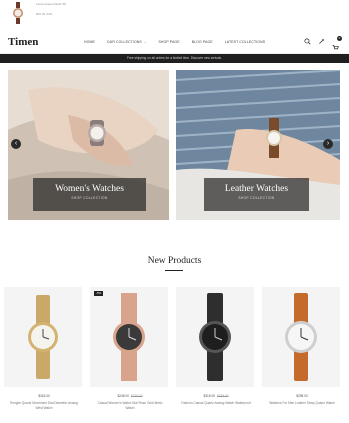 Image resolution: width=349 pixels, height=423 pixels. I want to click on site-logo: Timen, so click(23, 42).